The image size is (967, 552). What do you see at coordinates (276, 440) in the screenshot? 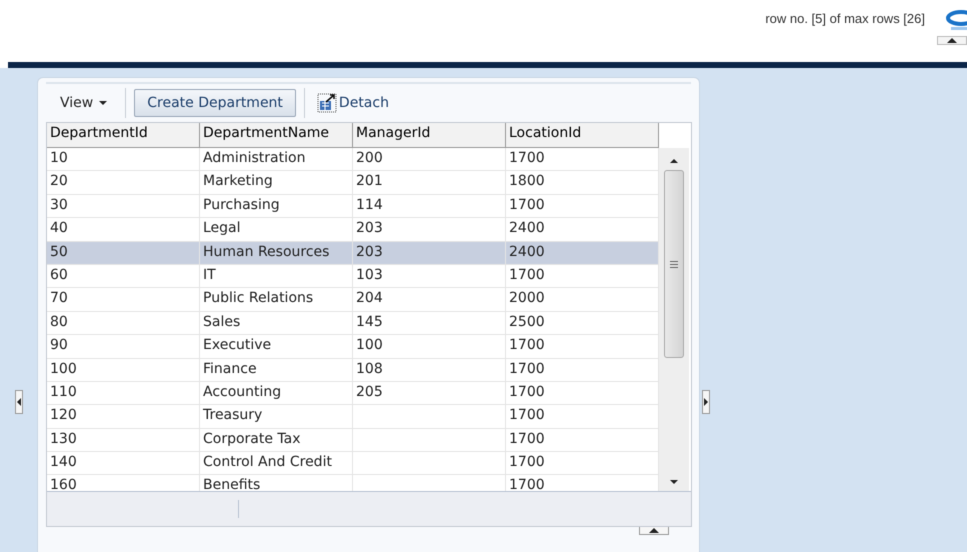
I see `table-cell: Corporate Tax` at bounding box center [276, 440].